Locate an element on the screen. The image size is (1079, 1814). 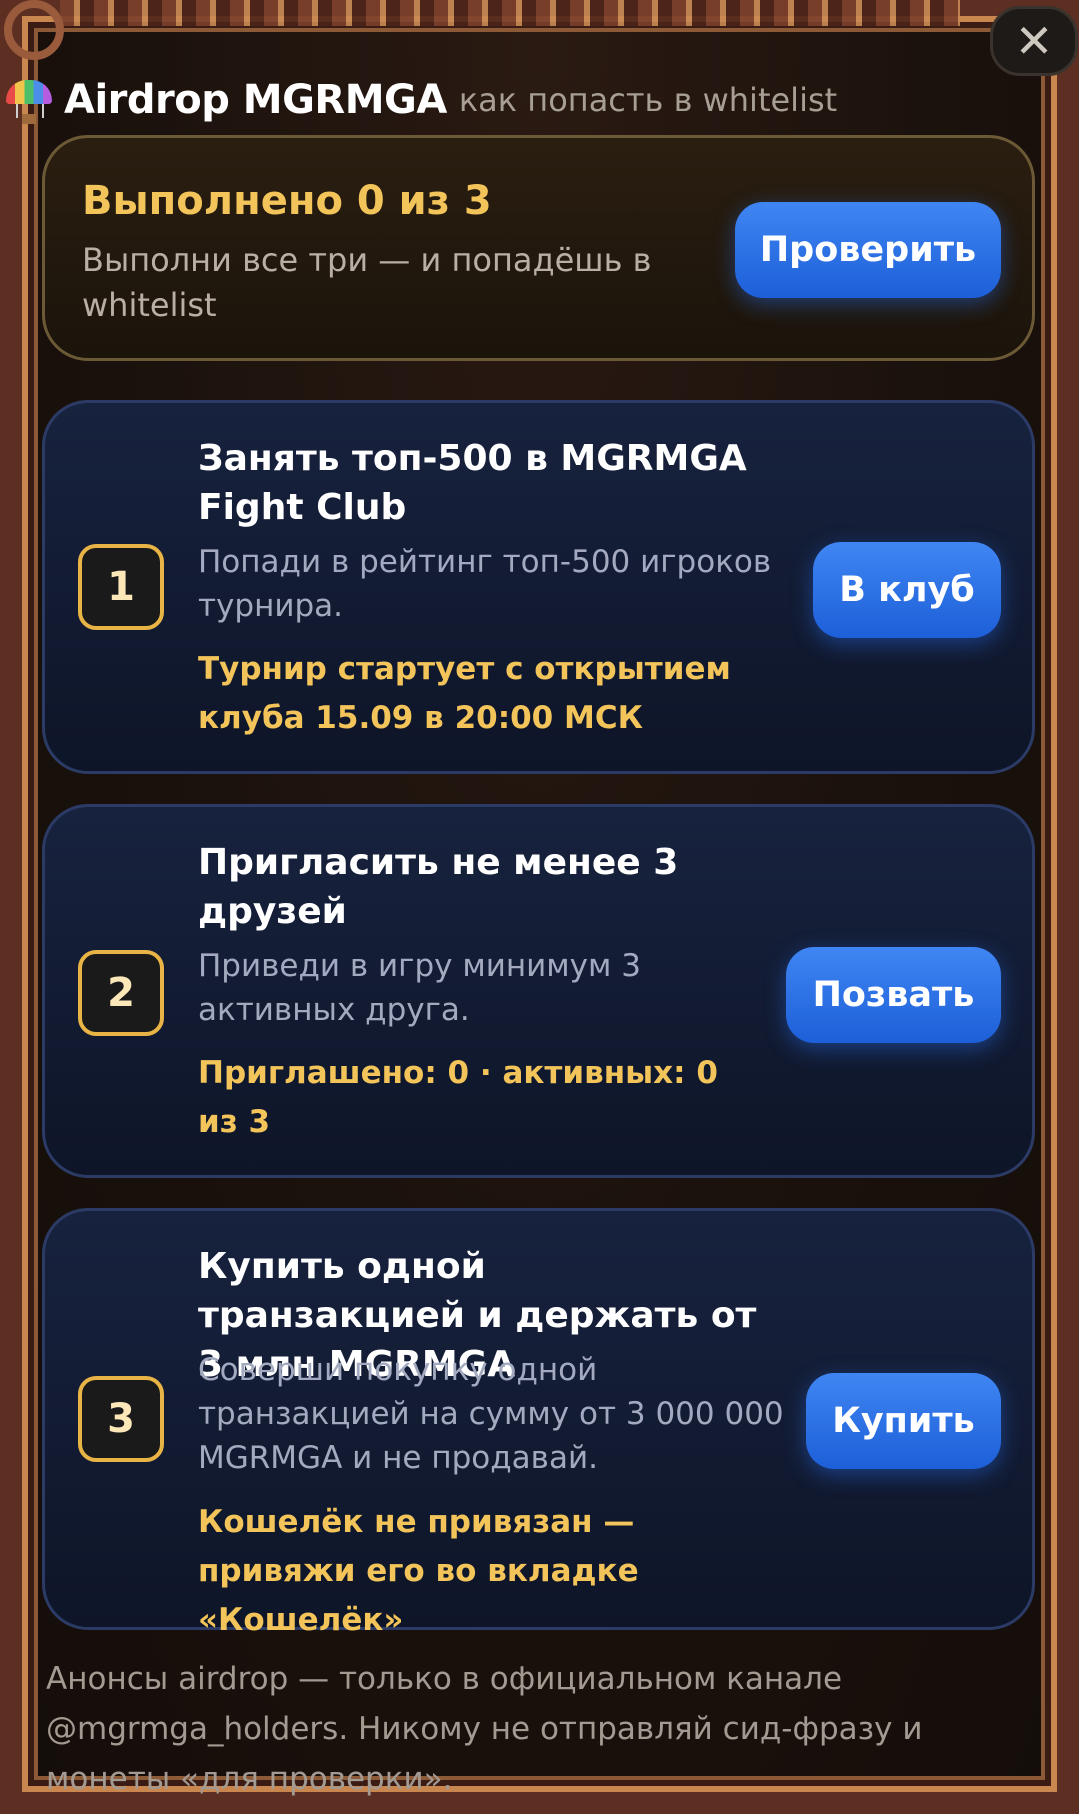
task-status-note: Приглашено: 0 · активных: 0 из 3 is located at coordinates (458, 1097).